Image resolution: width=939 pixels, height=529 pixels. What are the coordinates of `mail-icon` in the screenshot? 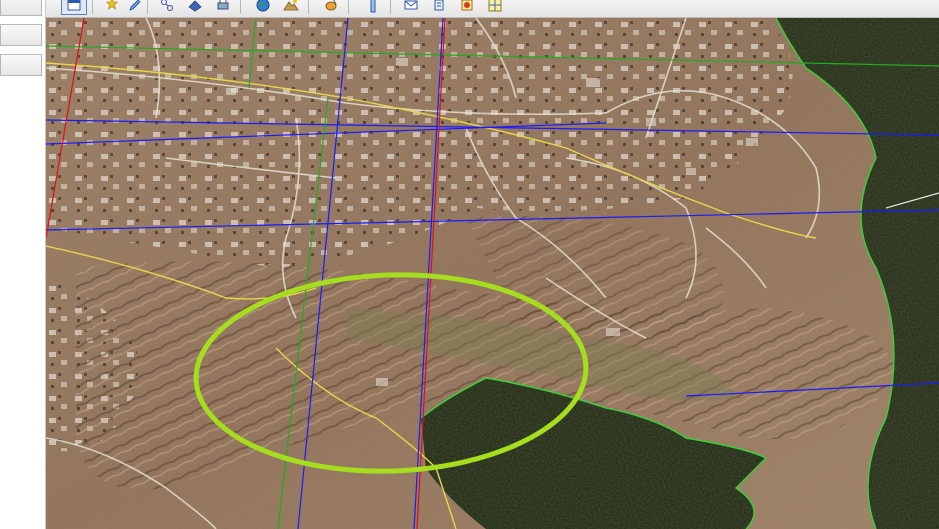 It's located at (411, 7).